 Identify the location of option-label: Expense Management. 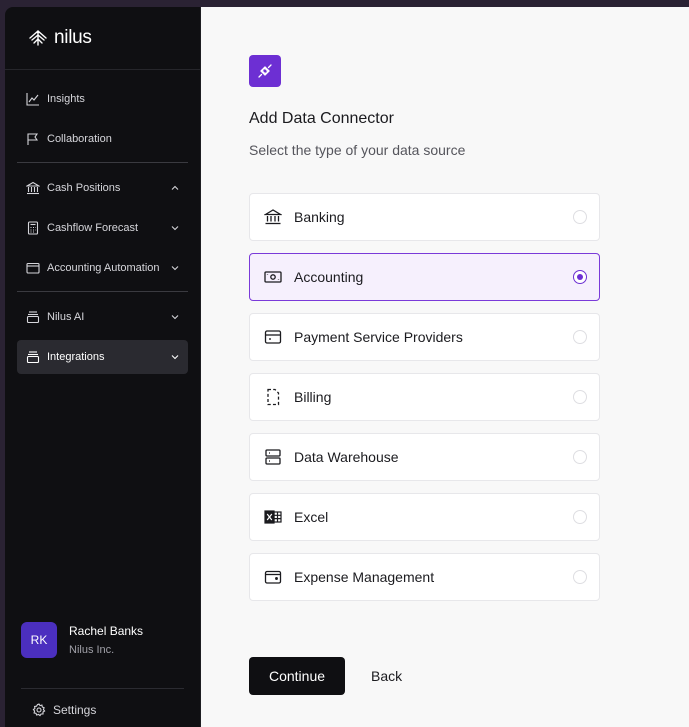
(364, 577).